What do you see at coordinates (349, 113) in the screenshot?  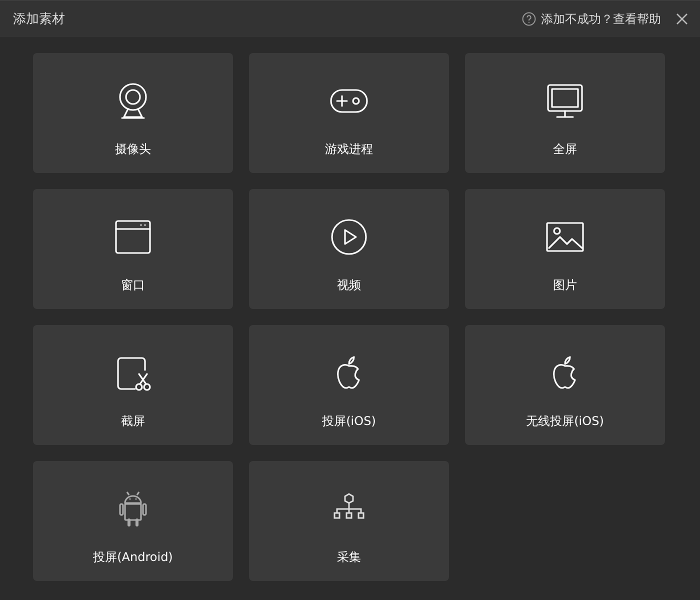 I see `source-tile: 游戏进程` at bounding box center [349, 113].